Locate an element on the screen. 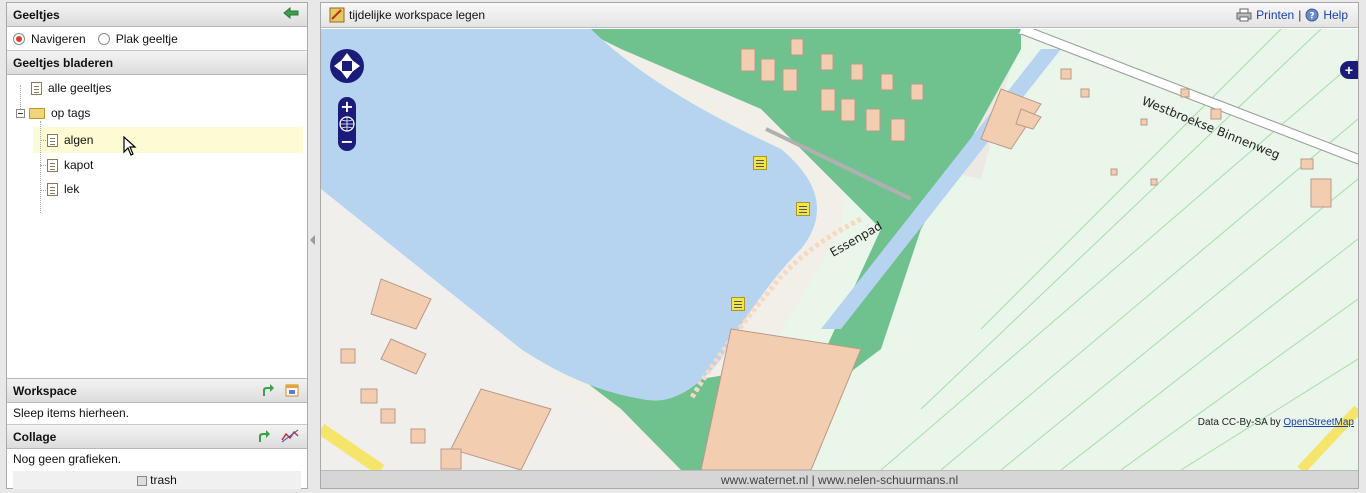  tree-folder-op-tags: op tags is located at coordinates (59, 113).